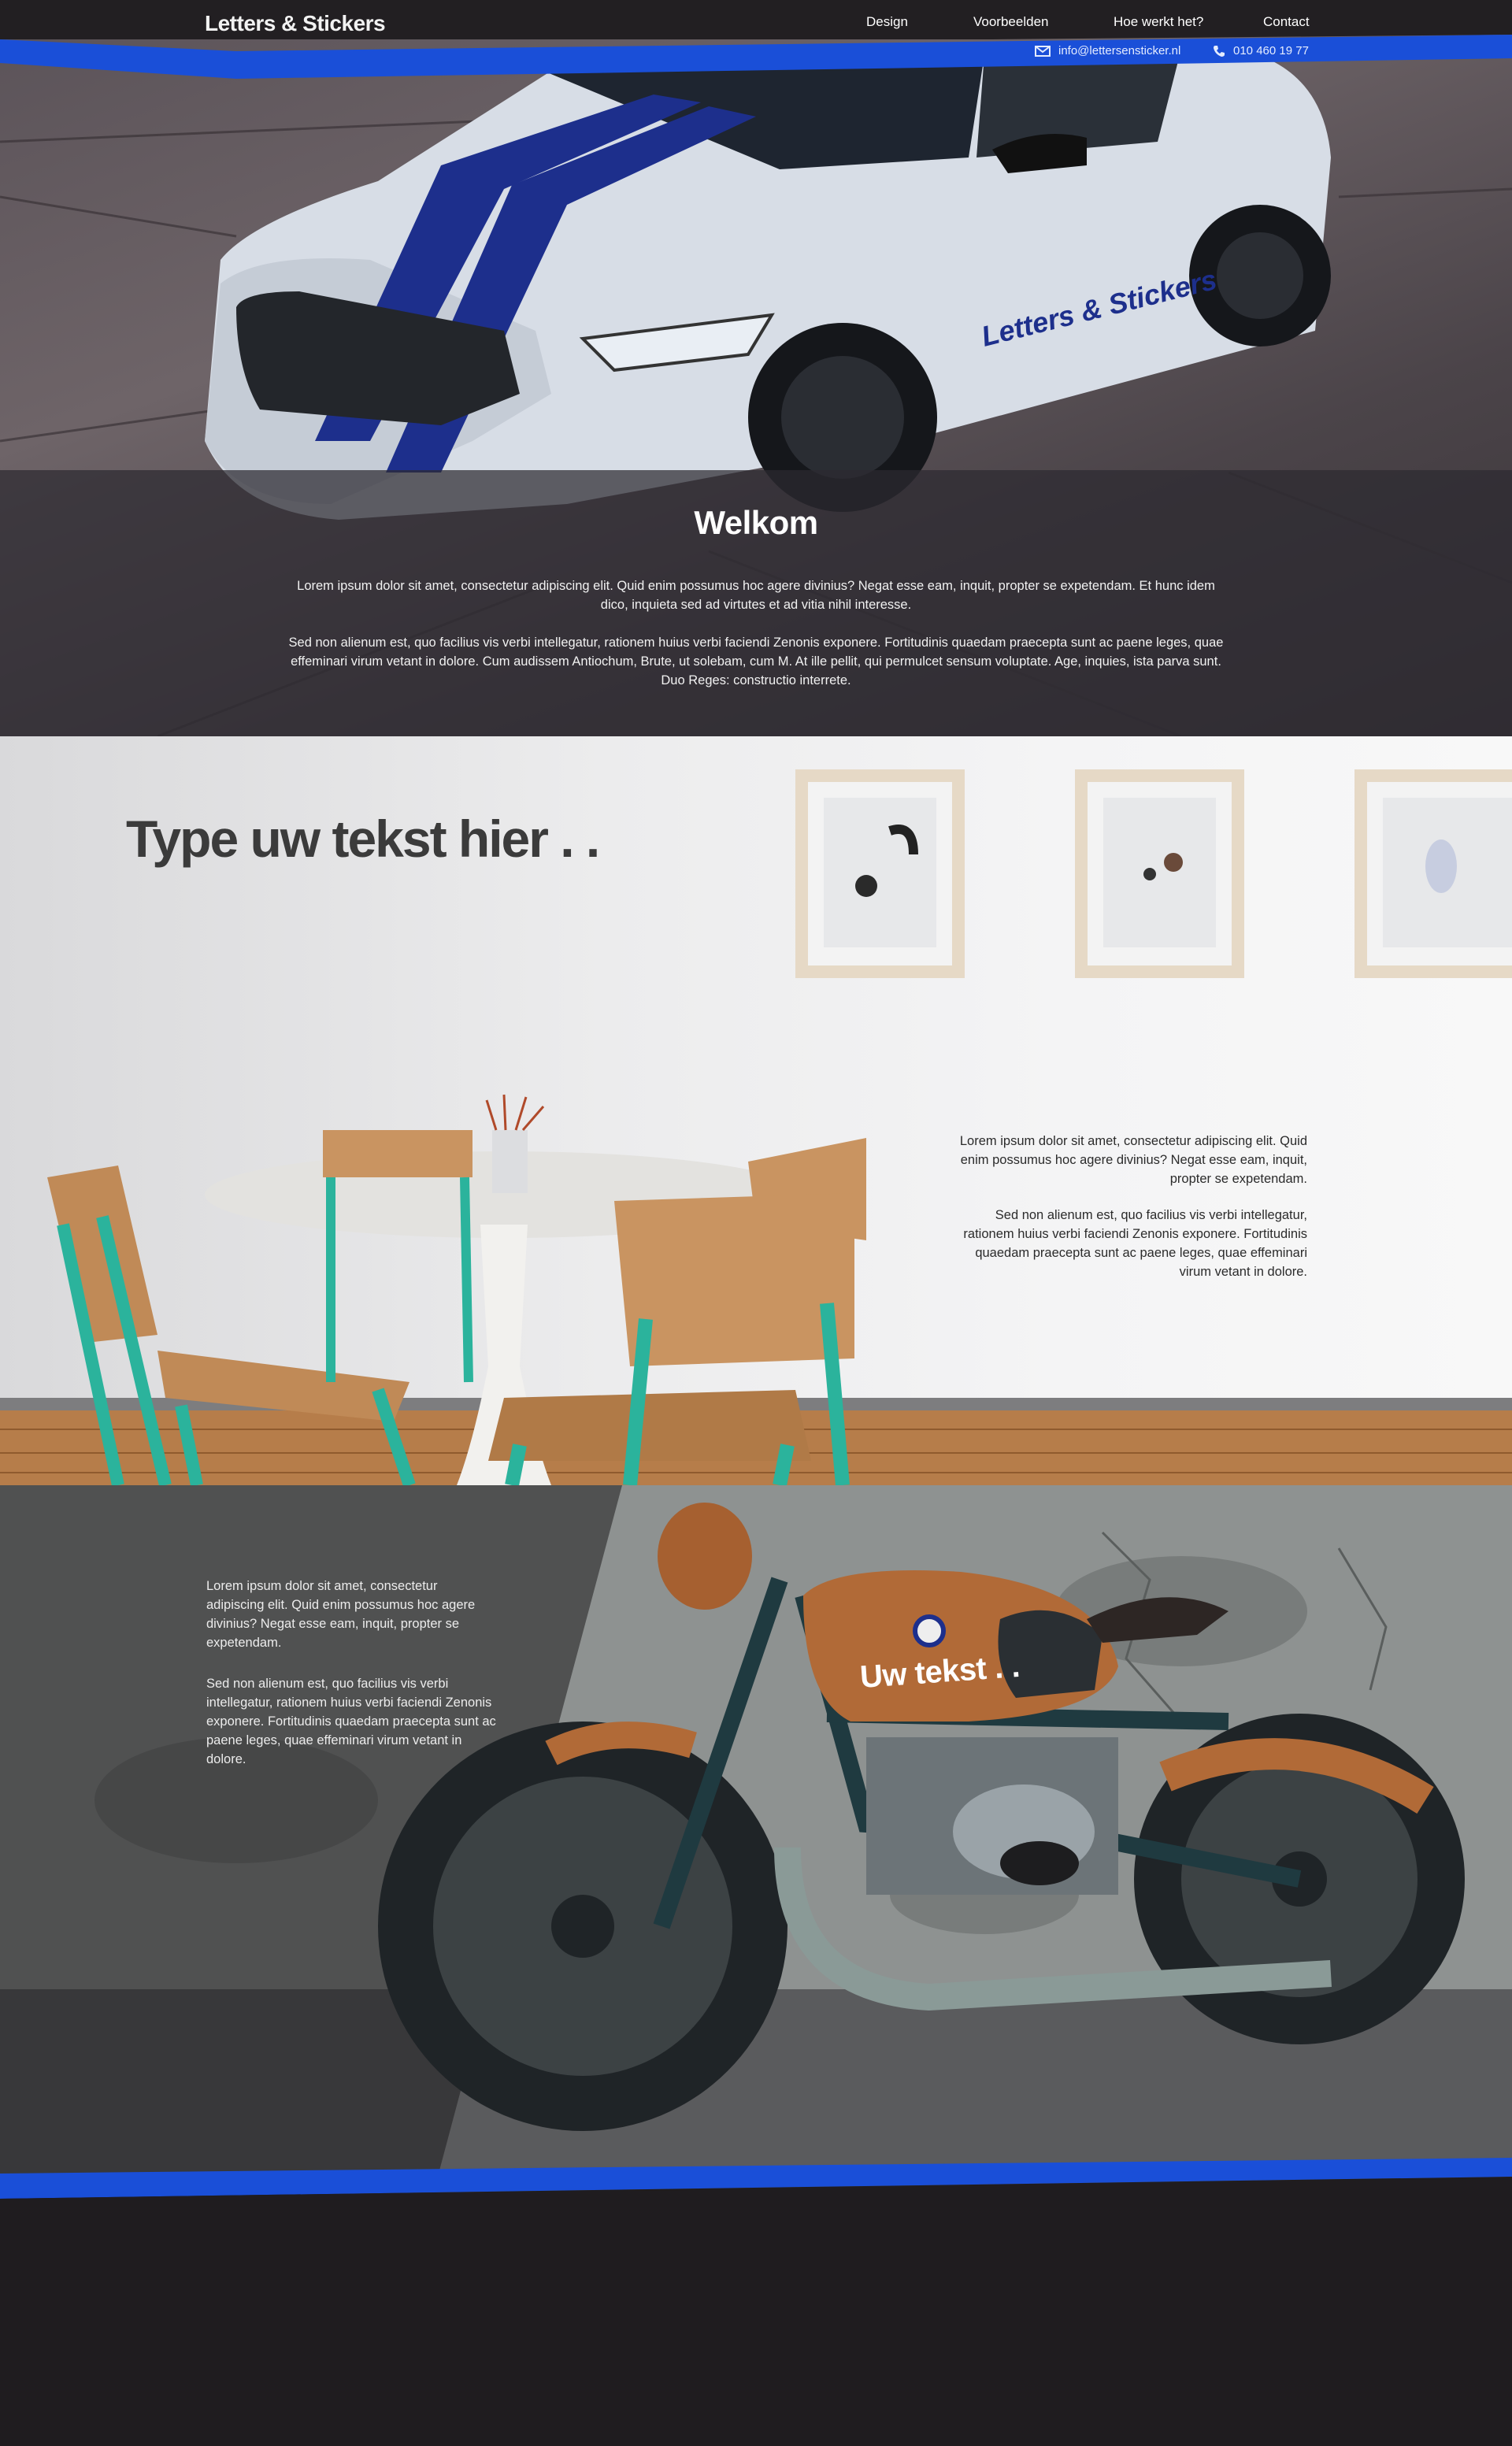  What do you see at coordinates (1219, 51) in the screenshot?
I see `phone-icon` at bounding box center [1219, 51].